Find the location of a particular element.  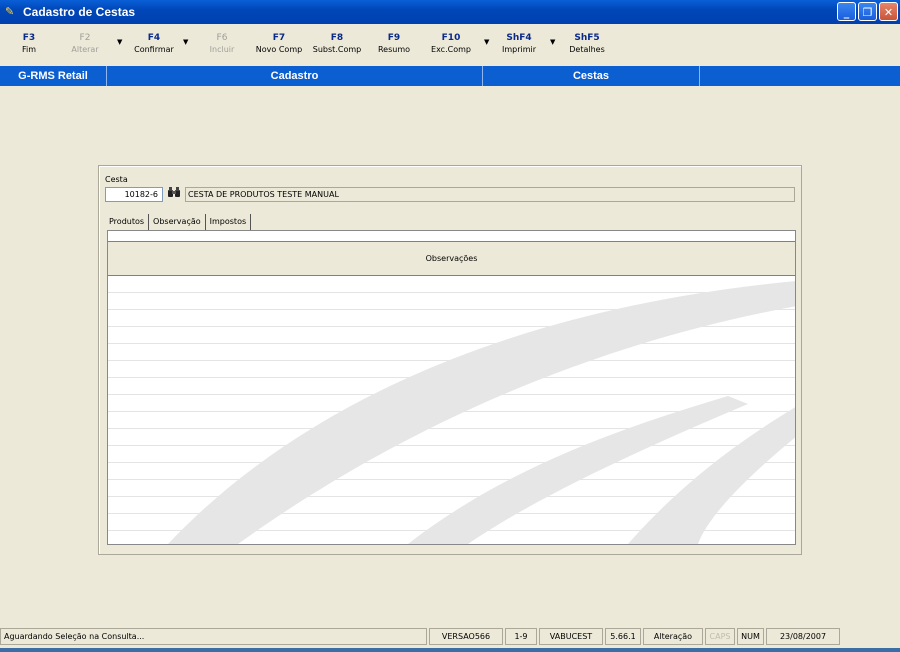

confirmar-dropdown-icon: ▼ is located at coordinates (185, 42).